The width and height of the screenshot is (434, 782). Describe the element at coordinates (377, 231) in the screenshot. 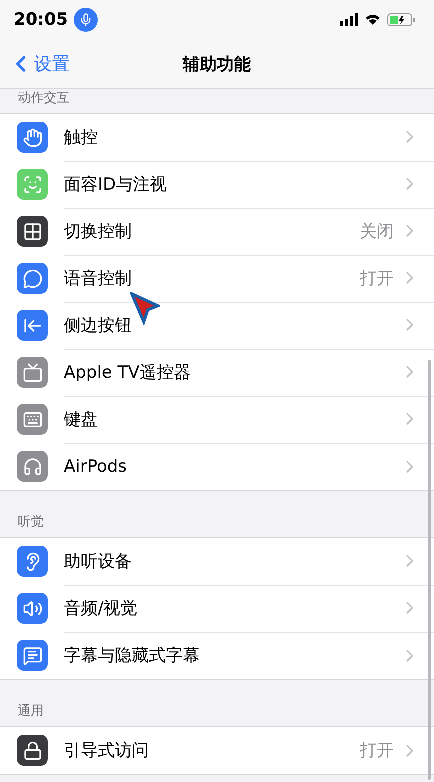

I see `row-value: 关闭` at that location.